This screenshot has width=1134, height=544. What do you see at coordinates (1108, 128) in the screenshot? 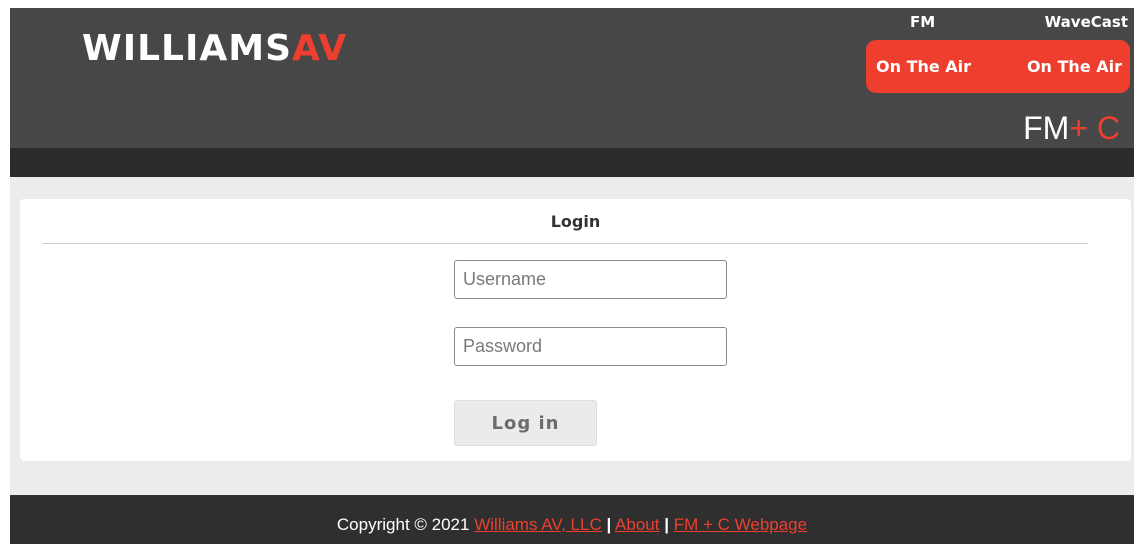
I see `product-c: C` at bounding box center [1108, 128].